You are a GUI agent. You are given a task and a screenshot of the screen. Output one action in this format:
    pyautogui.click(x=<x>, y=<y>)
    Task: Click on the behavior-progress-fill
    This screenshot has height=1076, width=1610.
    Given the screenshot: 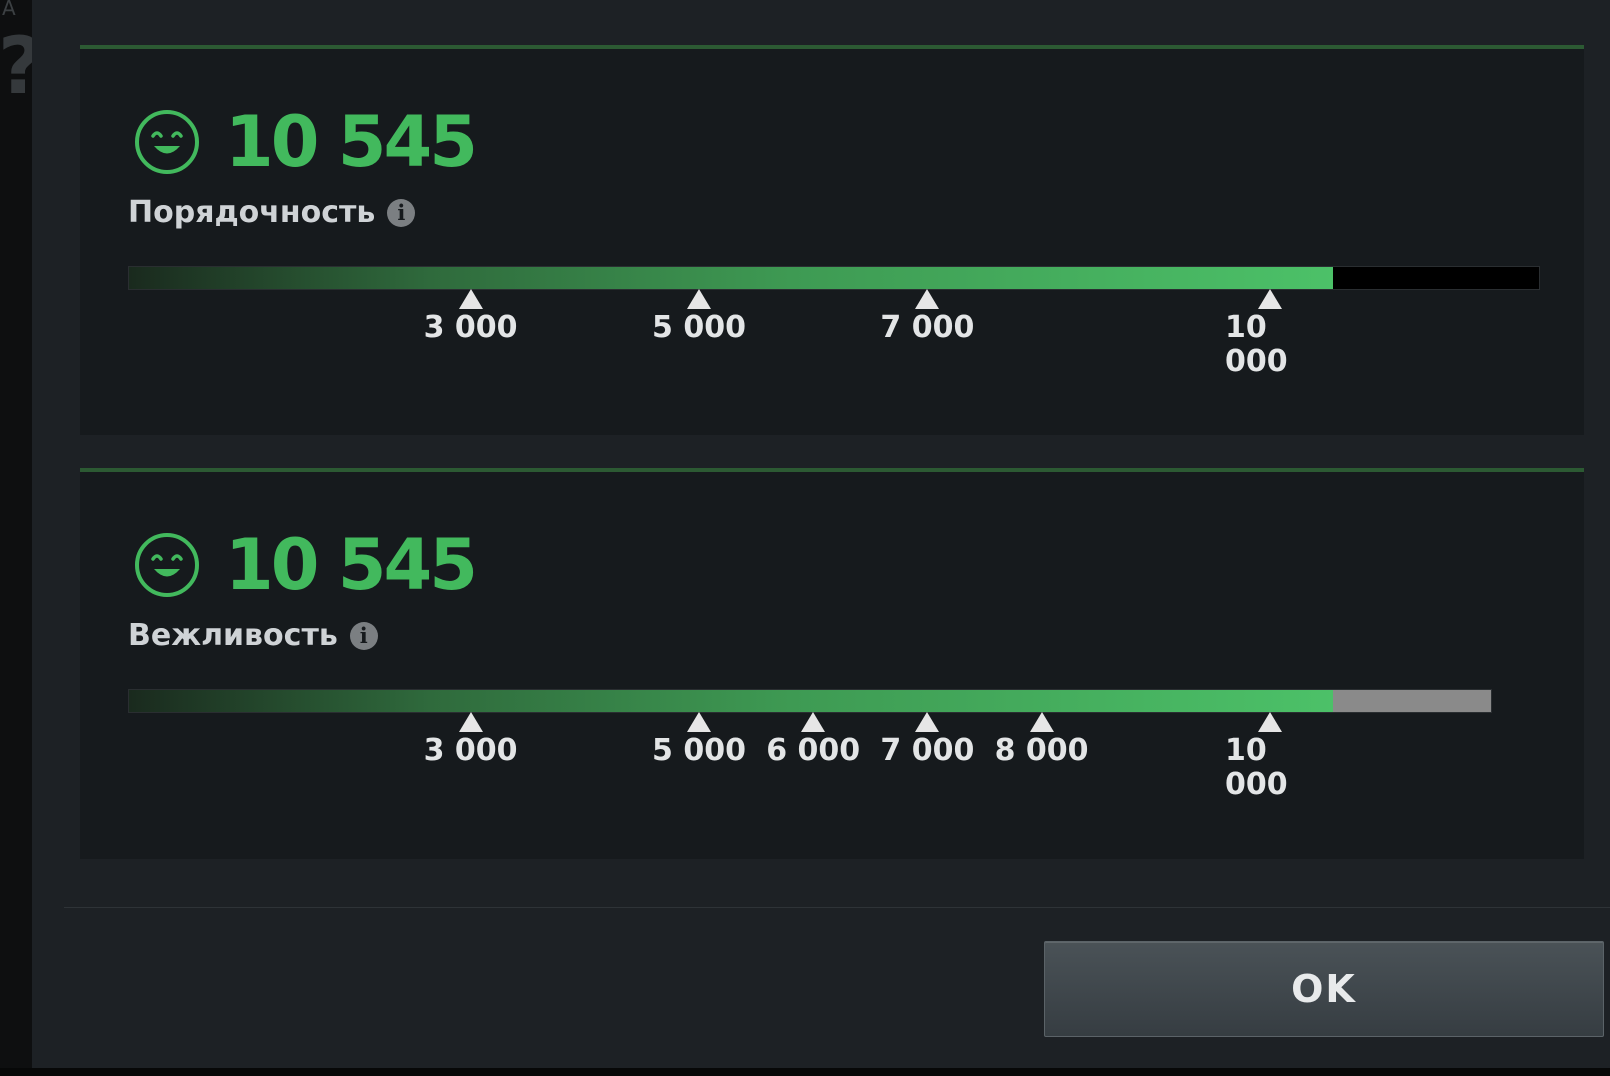 What is the action you would take?
    pyautogui.click(x=731, y=701)
    